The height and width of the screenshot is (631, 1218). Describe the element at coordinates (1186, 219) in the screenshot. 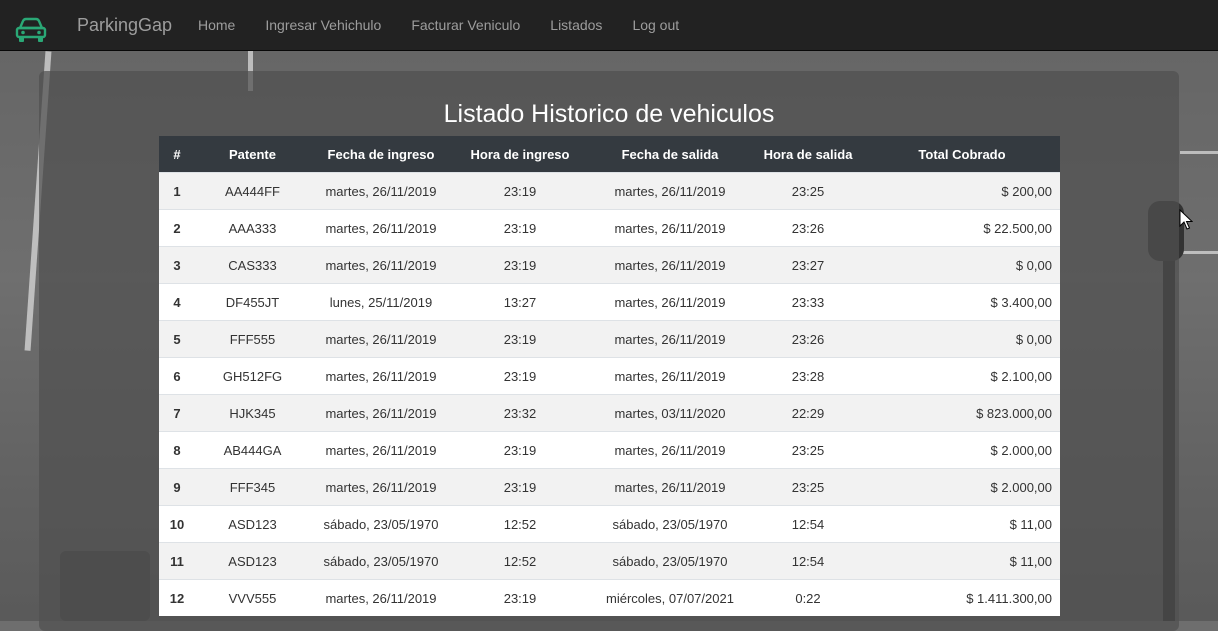

I see `mouse-cursor-icon` at that location.